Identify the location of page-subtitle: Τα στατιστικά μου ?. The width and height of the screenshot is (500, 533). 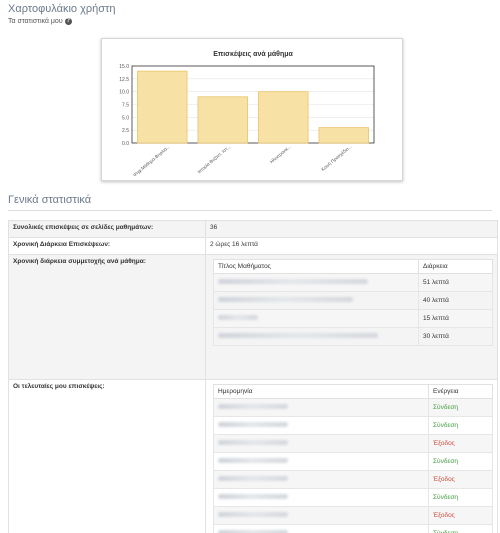
(40, 21).